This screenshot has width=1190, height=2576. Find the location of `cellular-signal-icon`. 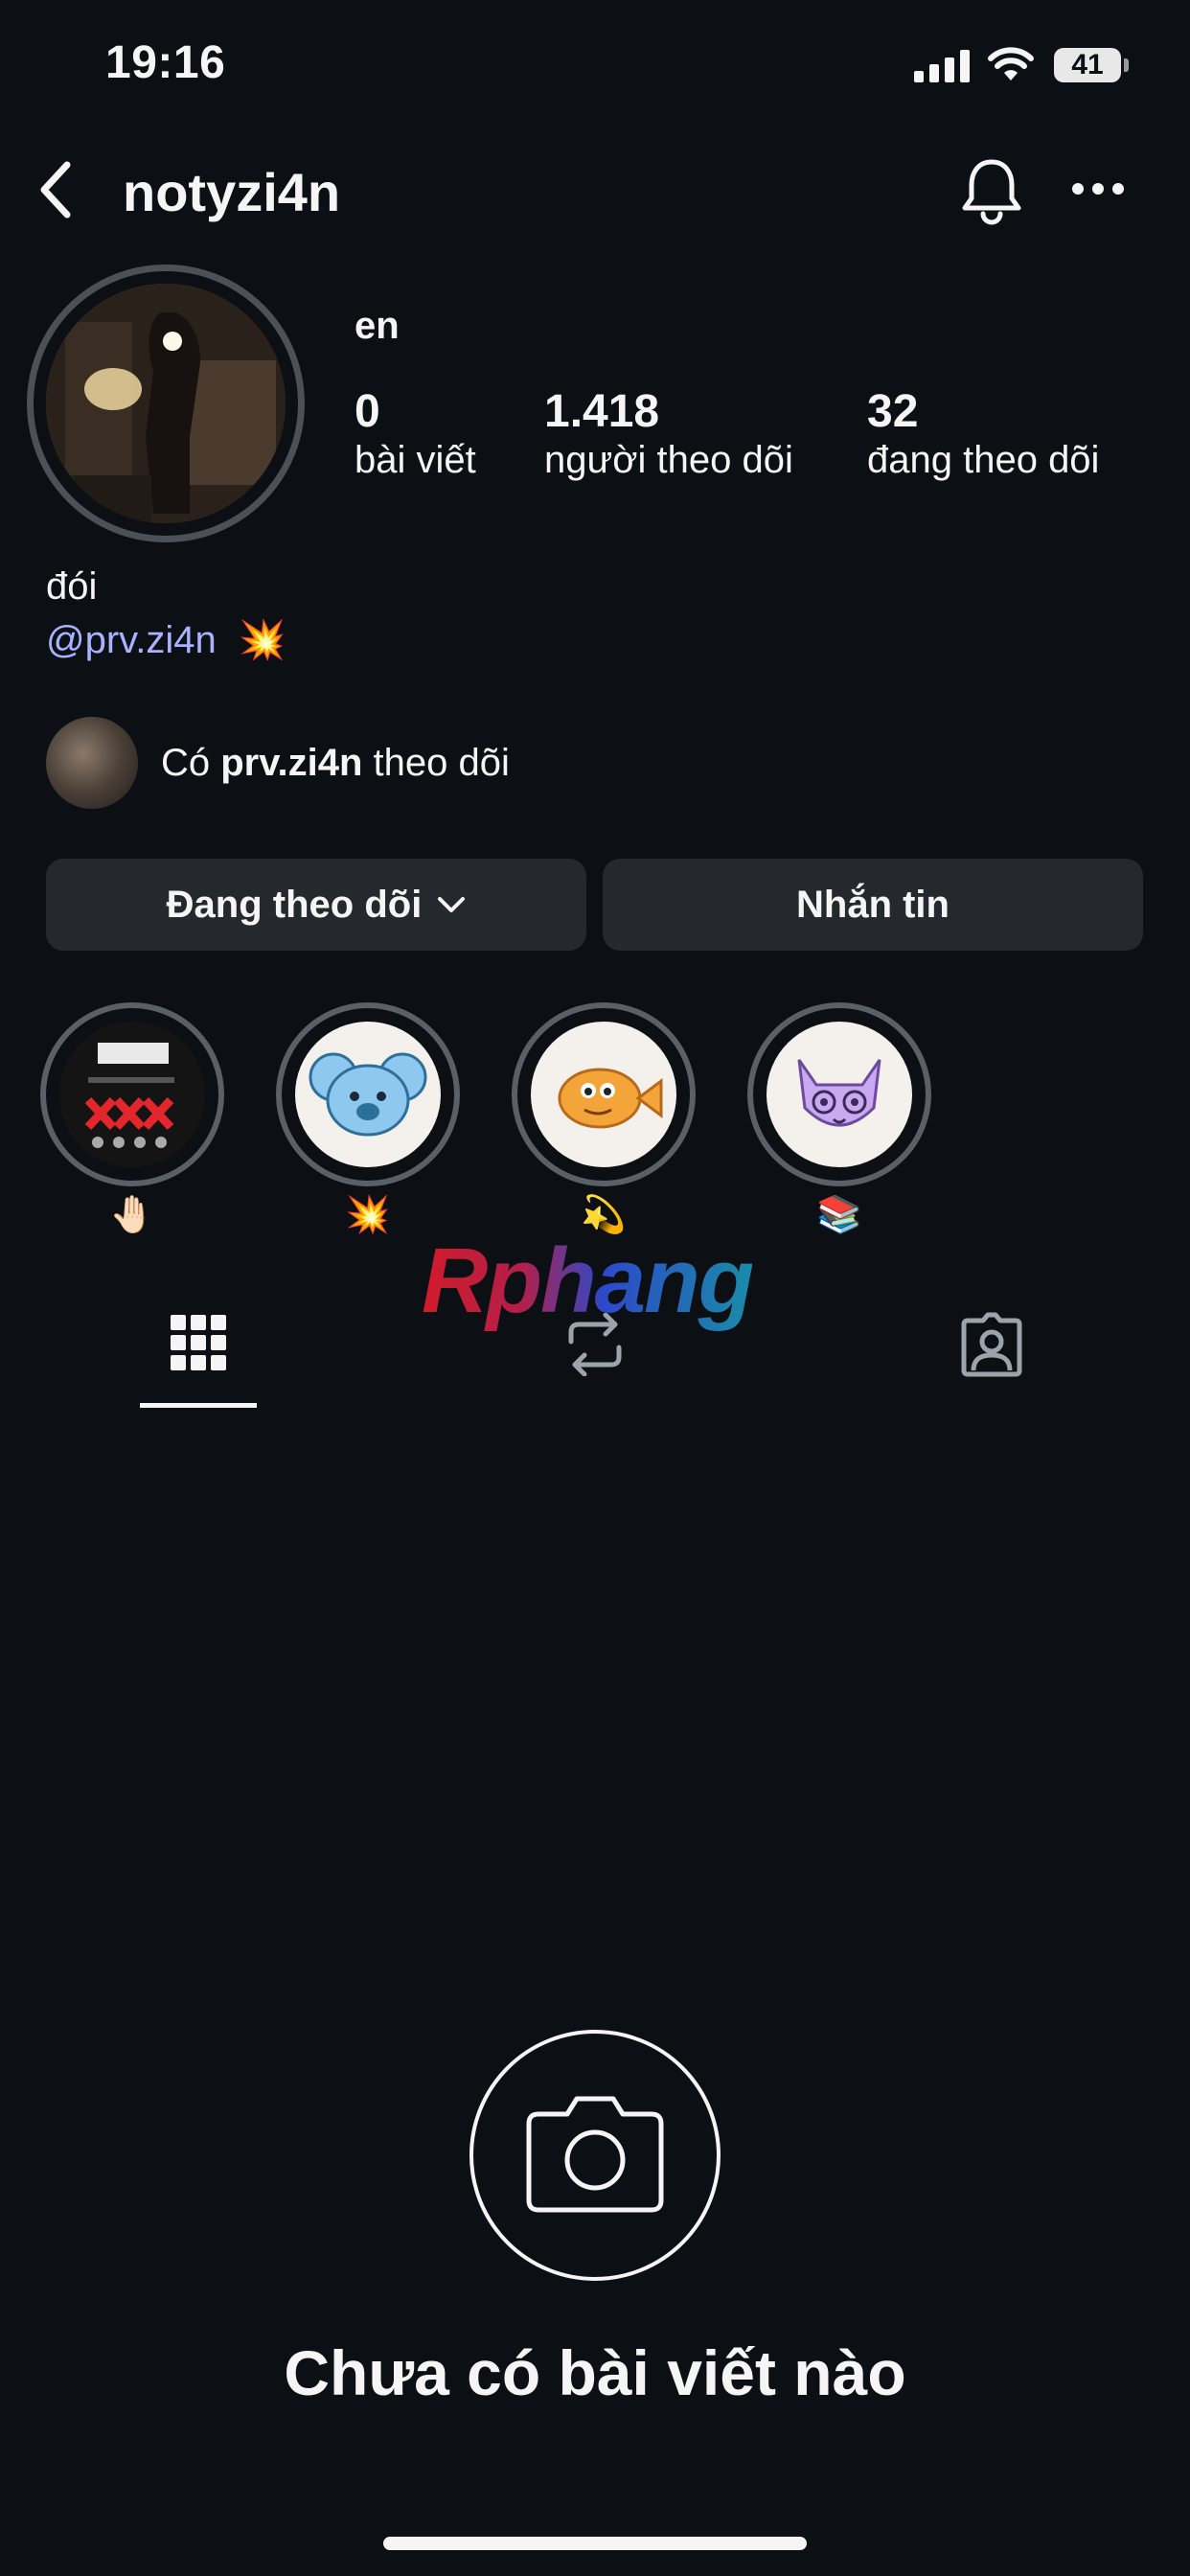

cellular-signal-icon is located at coordinates (942, 66).